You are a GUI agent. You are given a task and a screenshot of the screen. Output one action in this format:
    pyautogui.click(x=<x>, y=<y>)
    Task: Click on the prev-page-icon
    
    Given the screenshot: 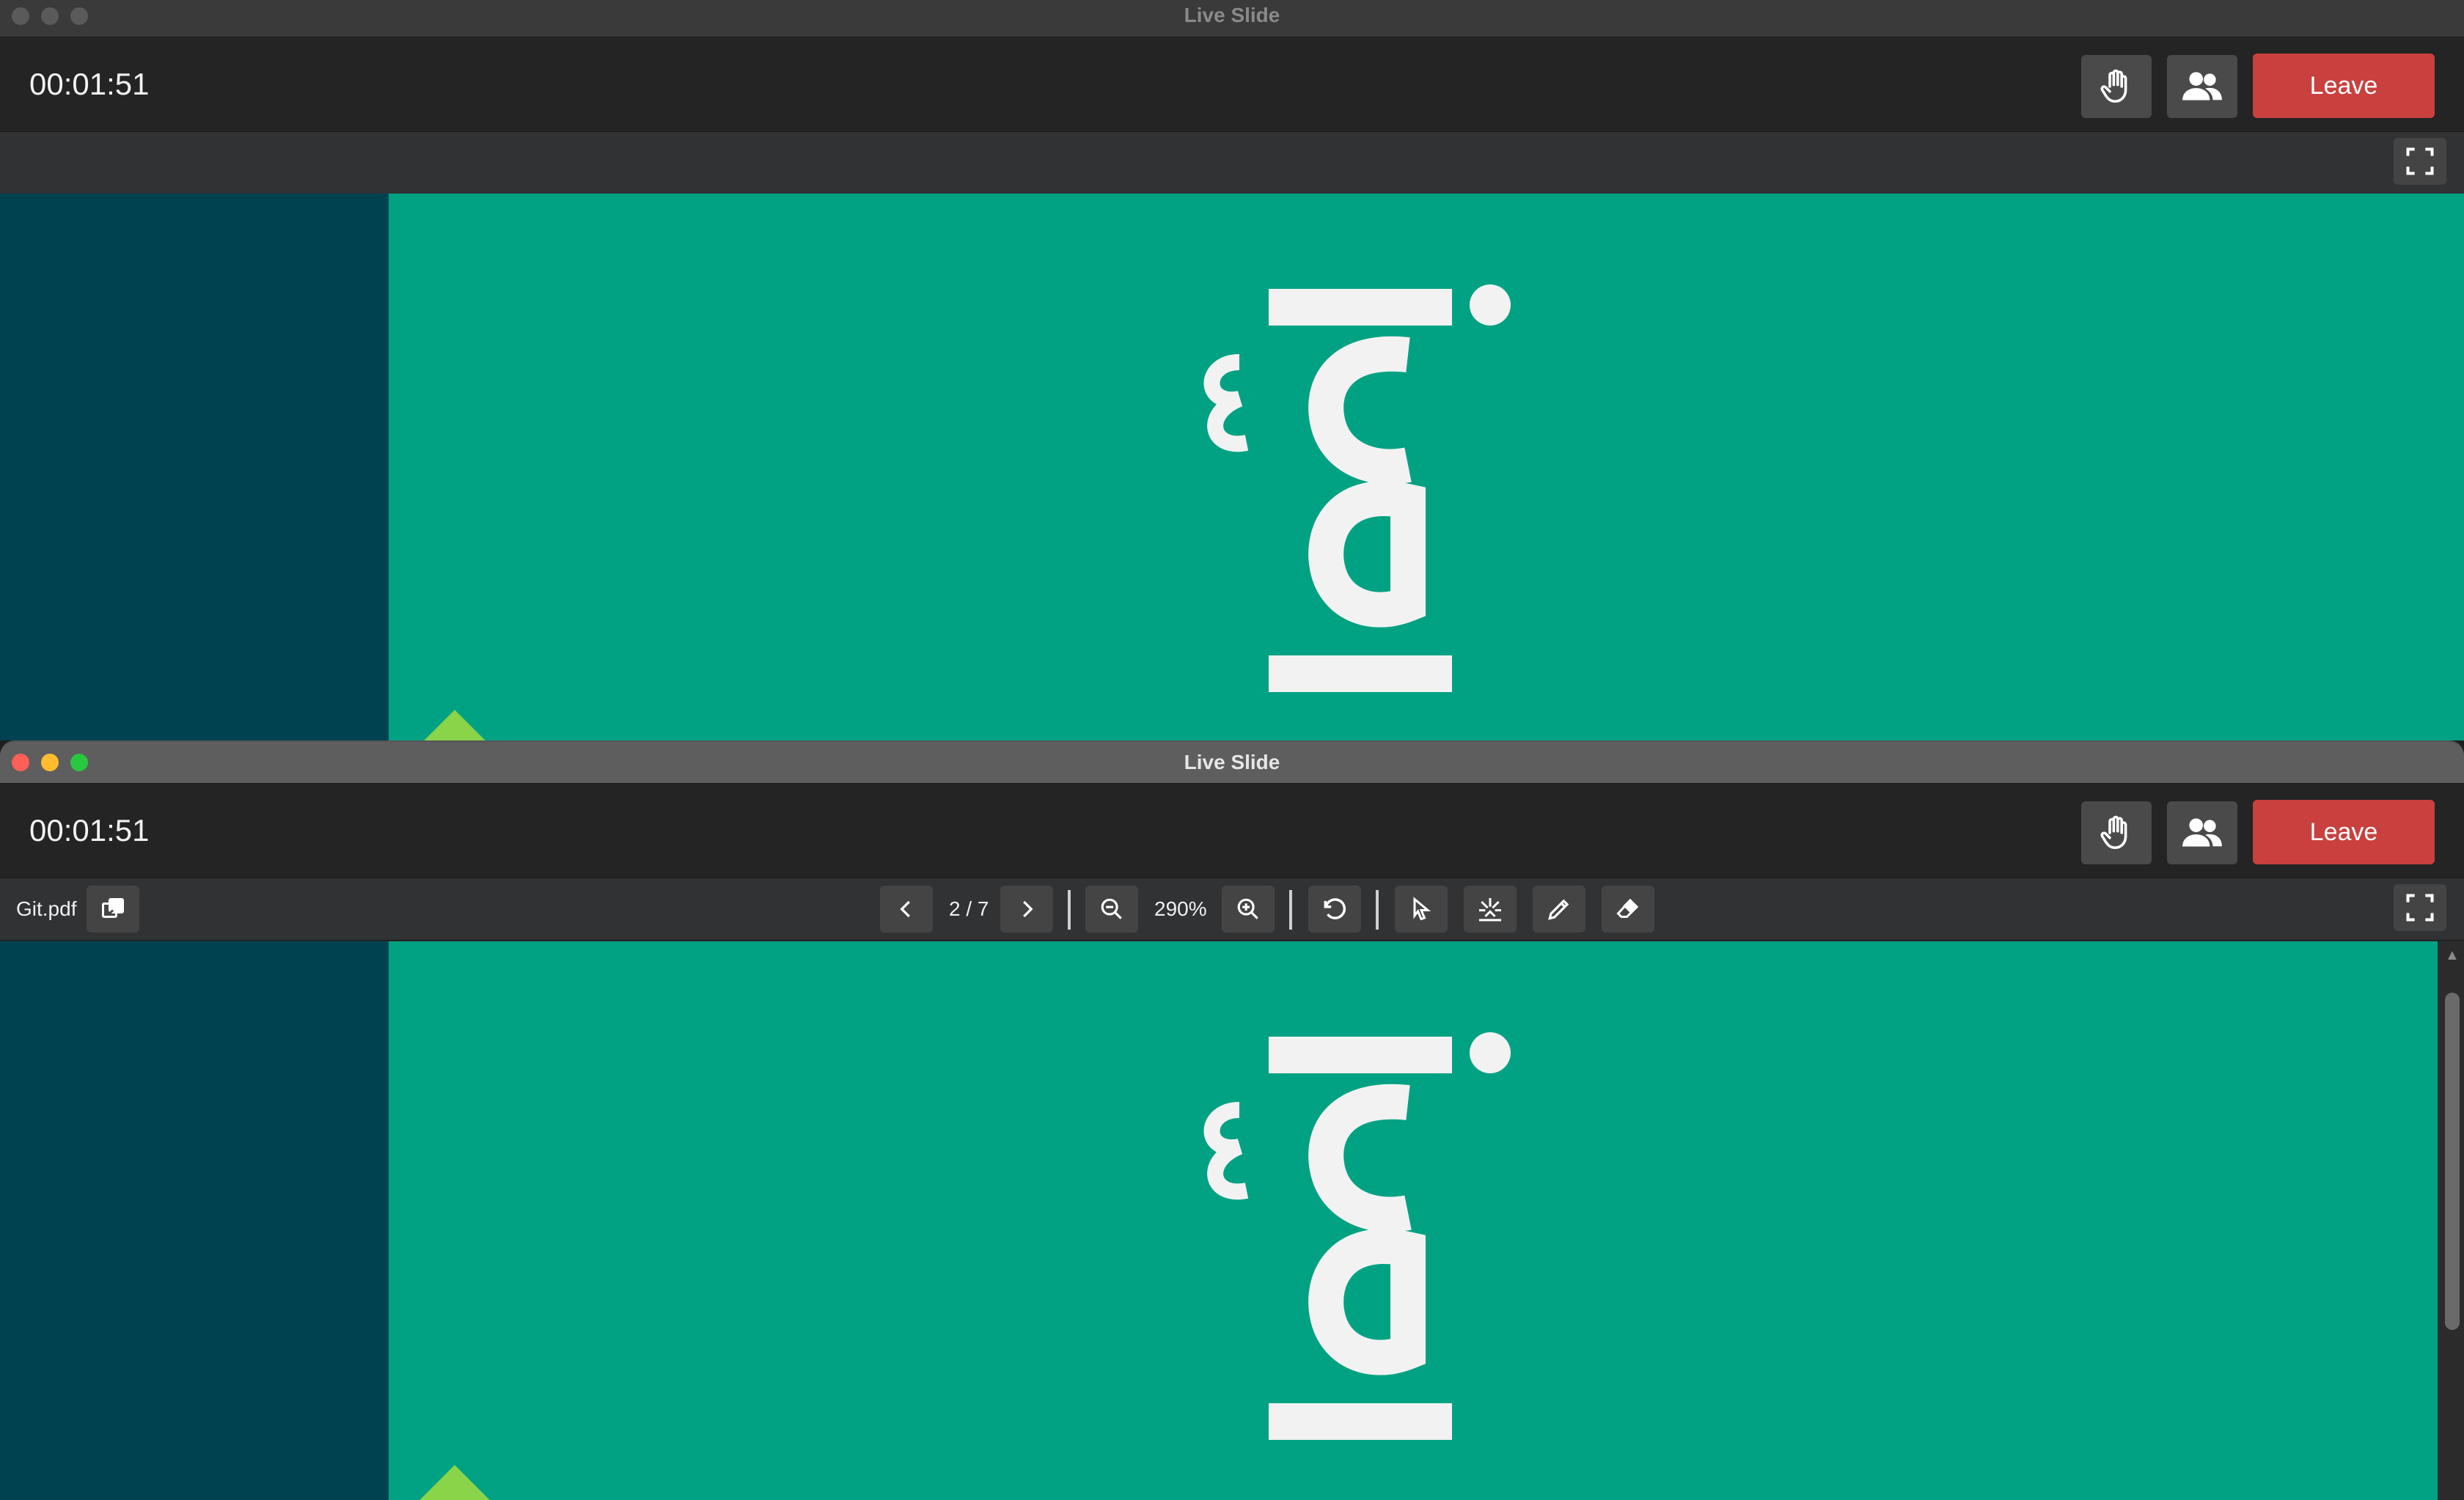 What is the action you would take?
    pyautogui.click(x=905, y=909)
    